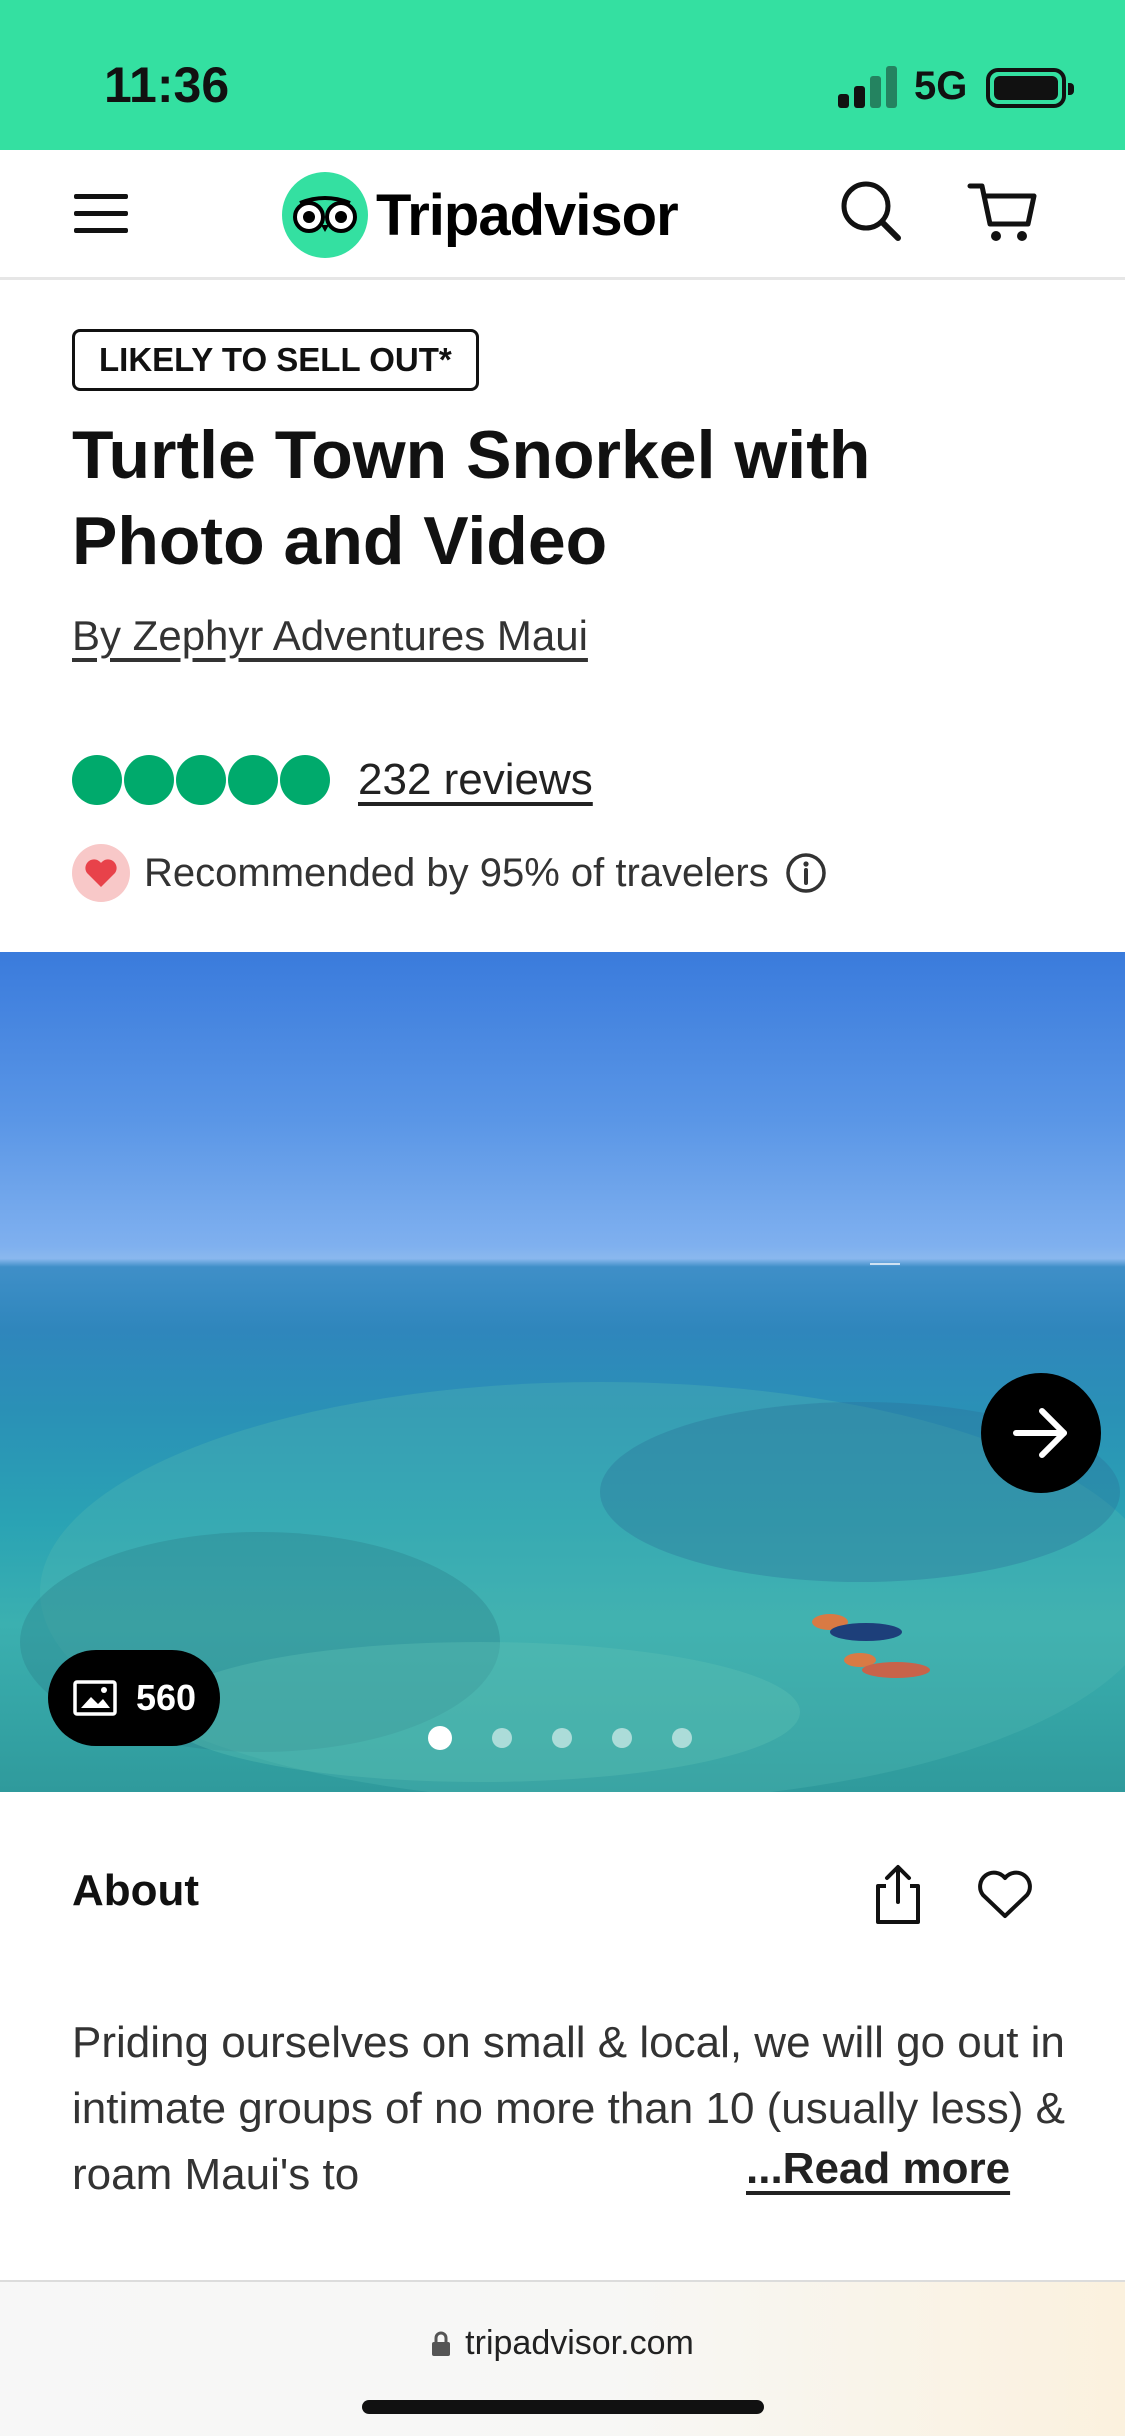 This screenshot has height=2436, width=1125. What do you see at coordinates (872, 212) in the screenshot?
I see `search-icon` at bounding box center [872, 212].